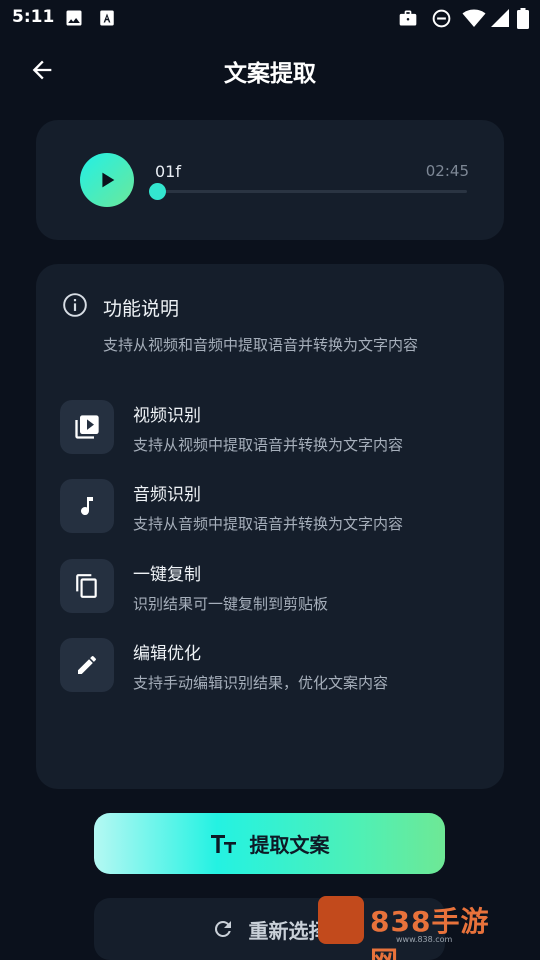  Describe the element at coordinates (223, 843) in the screenshot. I see `text-format-icon` at that location.